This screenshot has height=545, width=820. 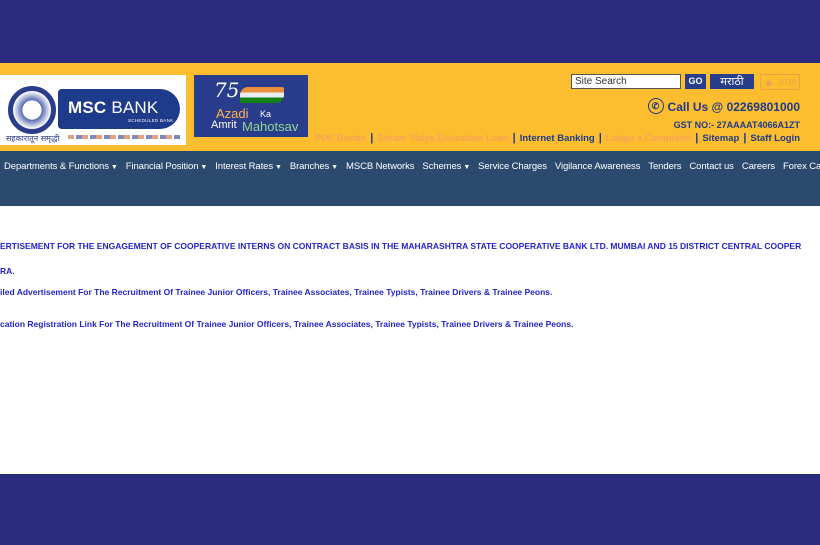 I want to click on nav-departments-functions: Departments & Functions ▼, so click(x=61, y=166).